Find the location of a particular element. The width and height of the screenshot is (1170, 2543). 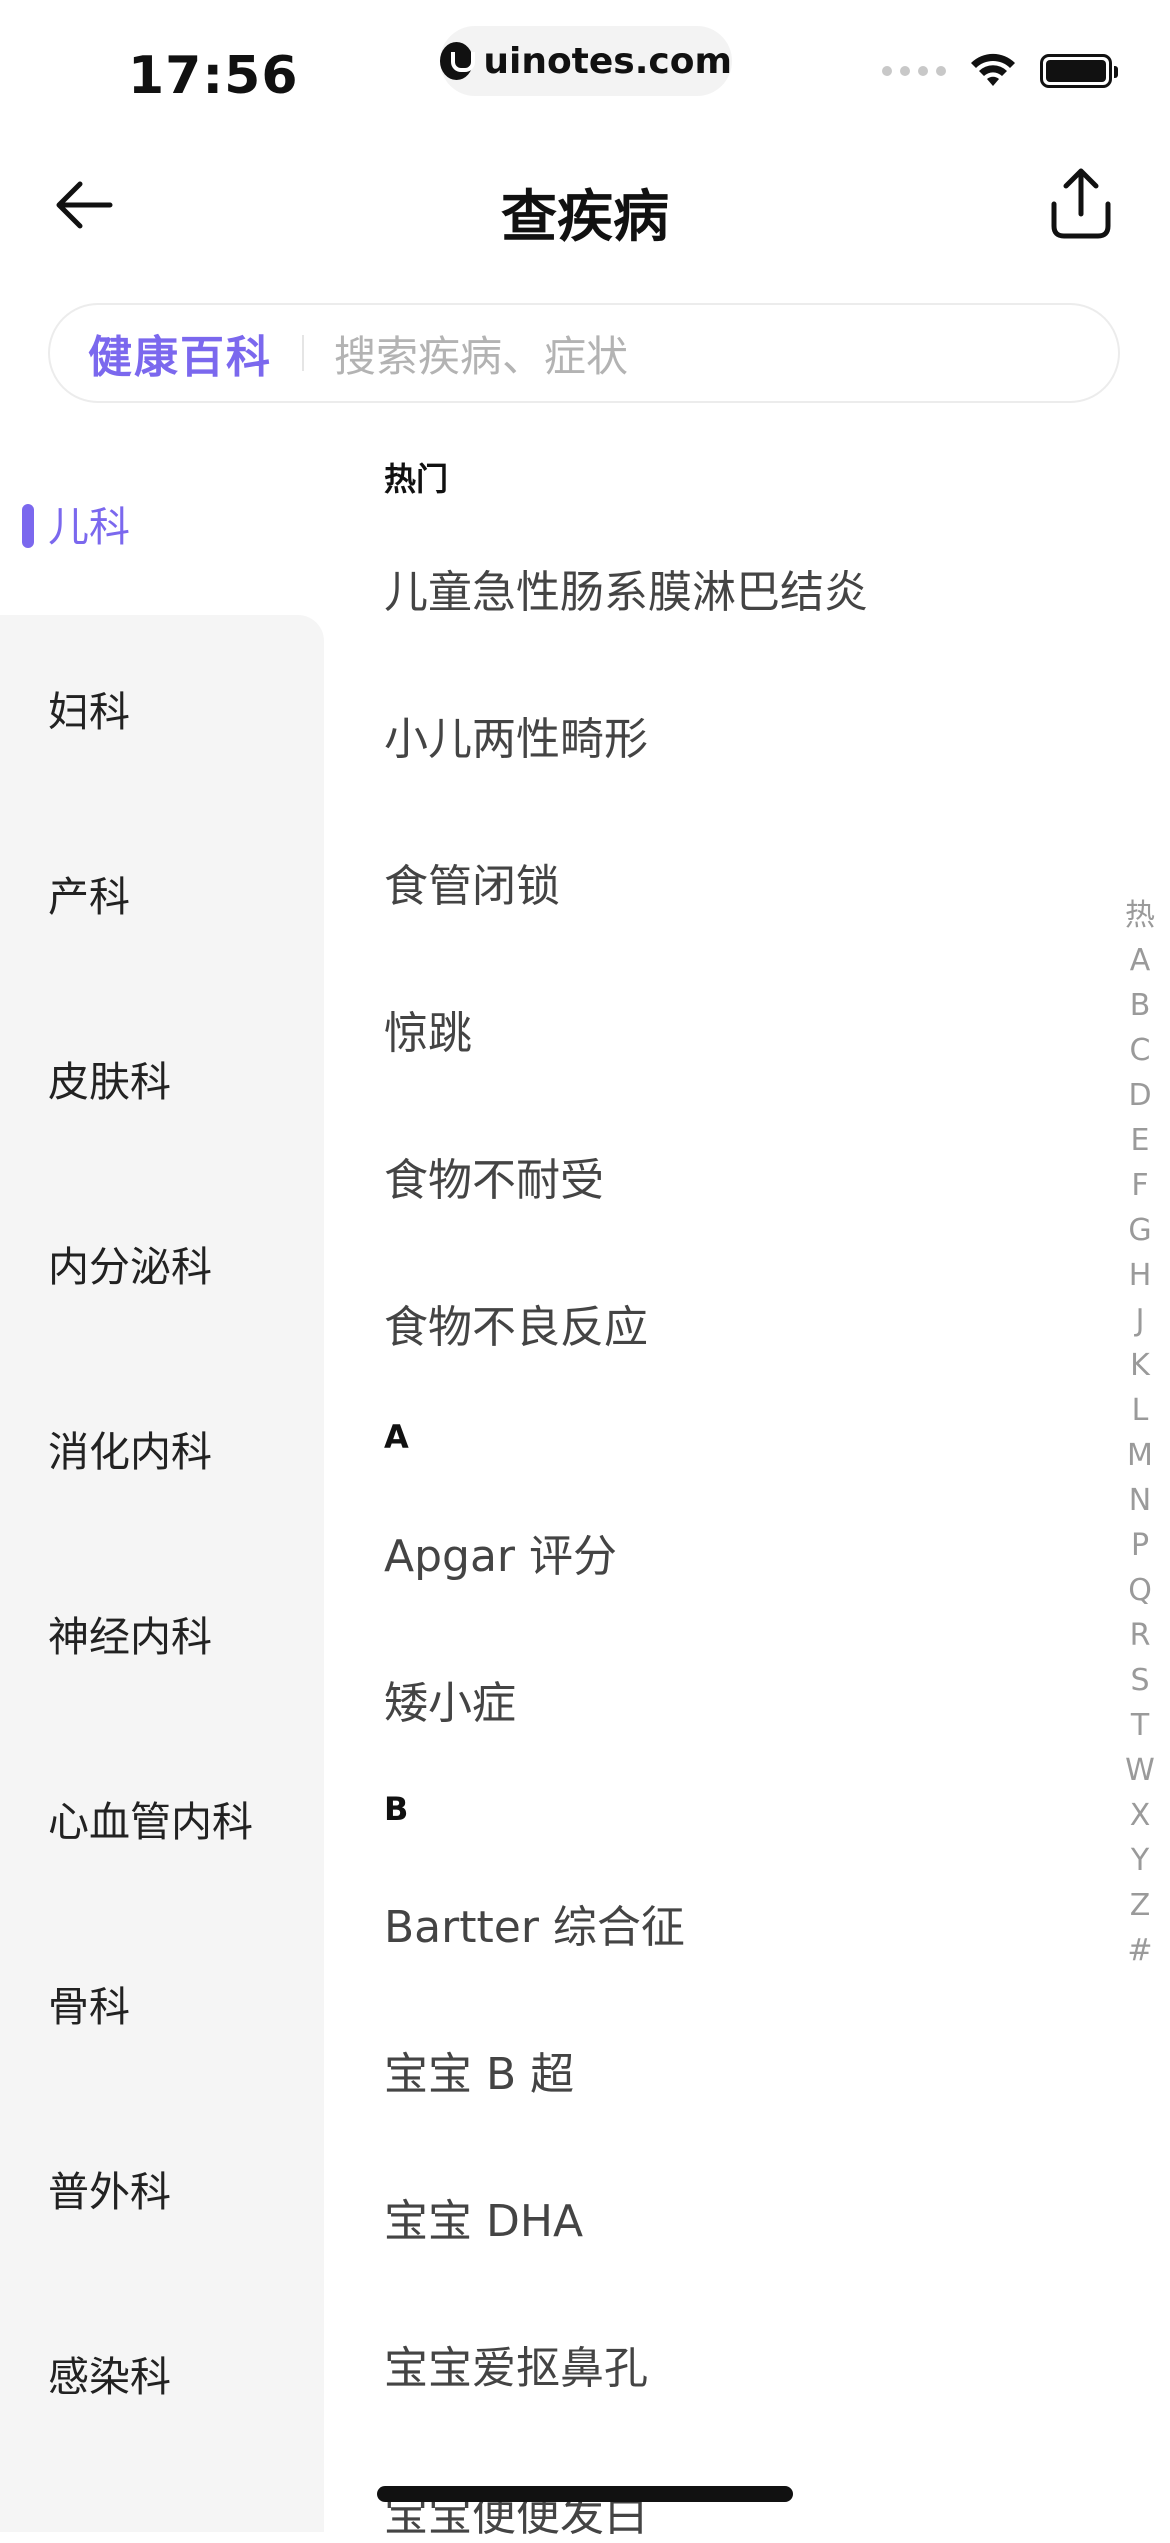

sidebar-item-label: 普外科 is located at coordinates (109, 2191).